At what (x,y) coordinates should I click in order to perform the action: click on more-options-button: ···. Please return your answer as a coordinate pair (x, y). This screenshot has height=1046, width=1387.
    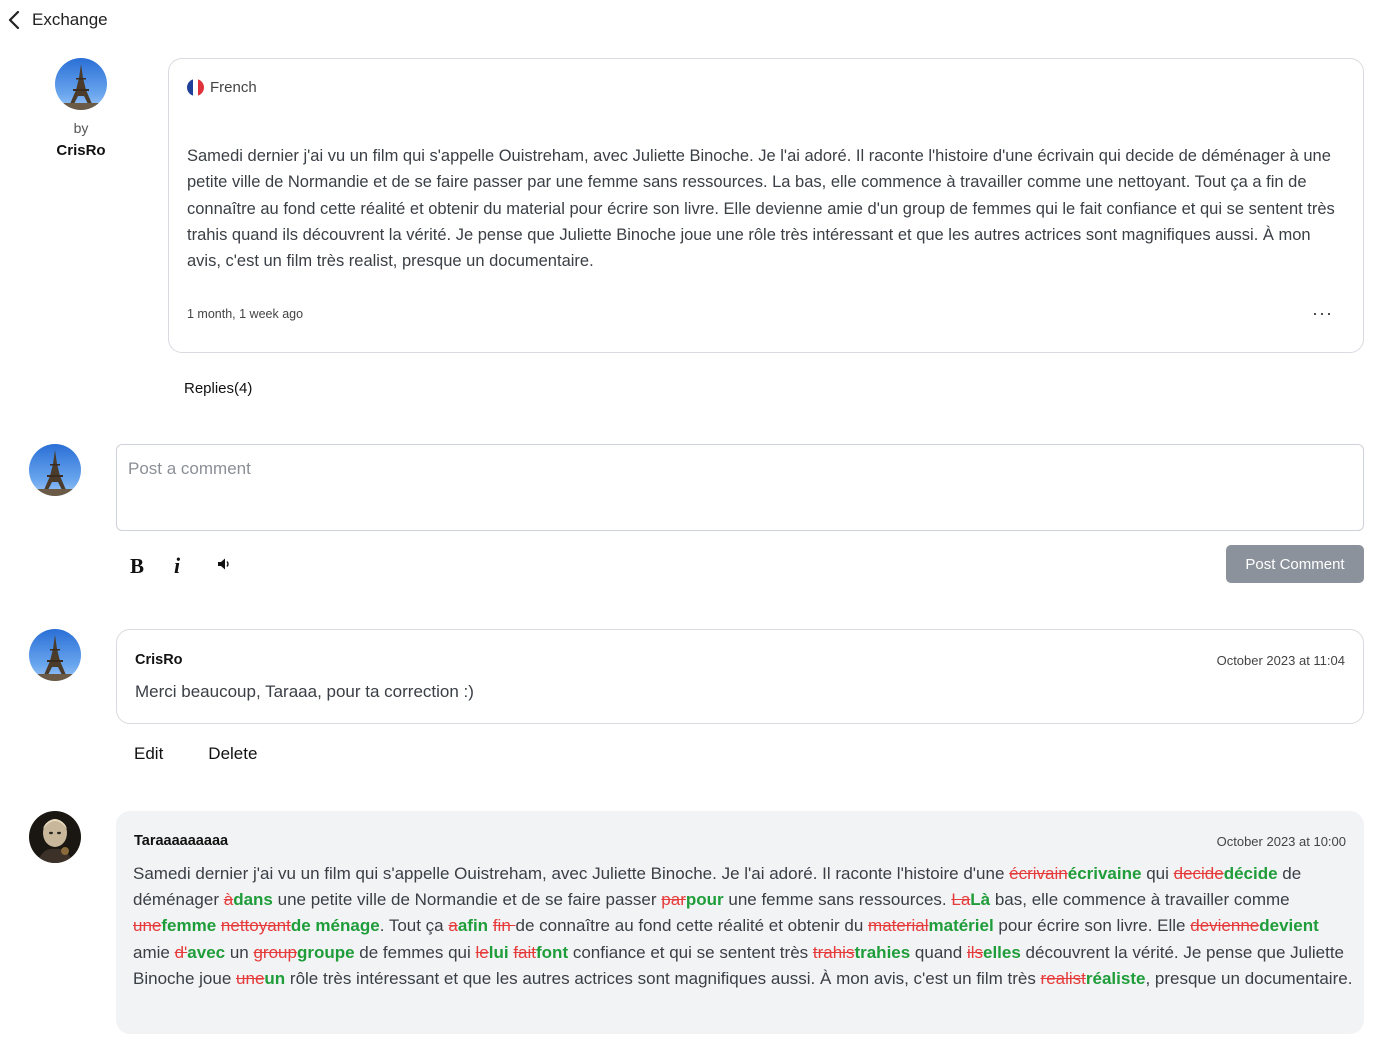
    Looking at the image, I should click on (1322, 313).